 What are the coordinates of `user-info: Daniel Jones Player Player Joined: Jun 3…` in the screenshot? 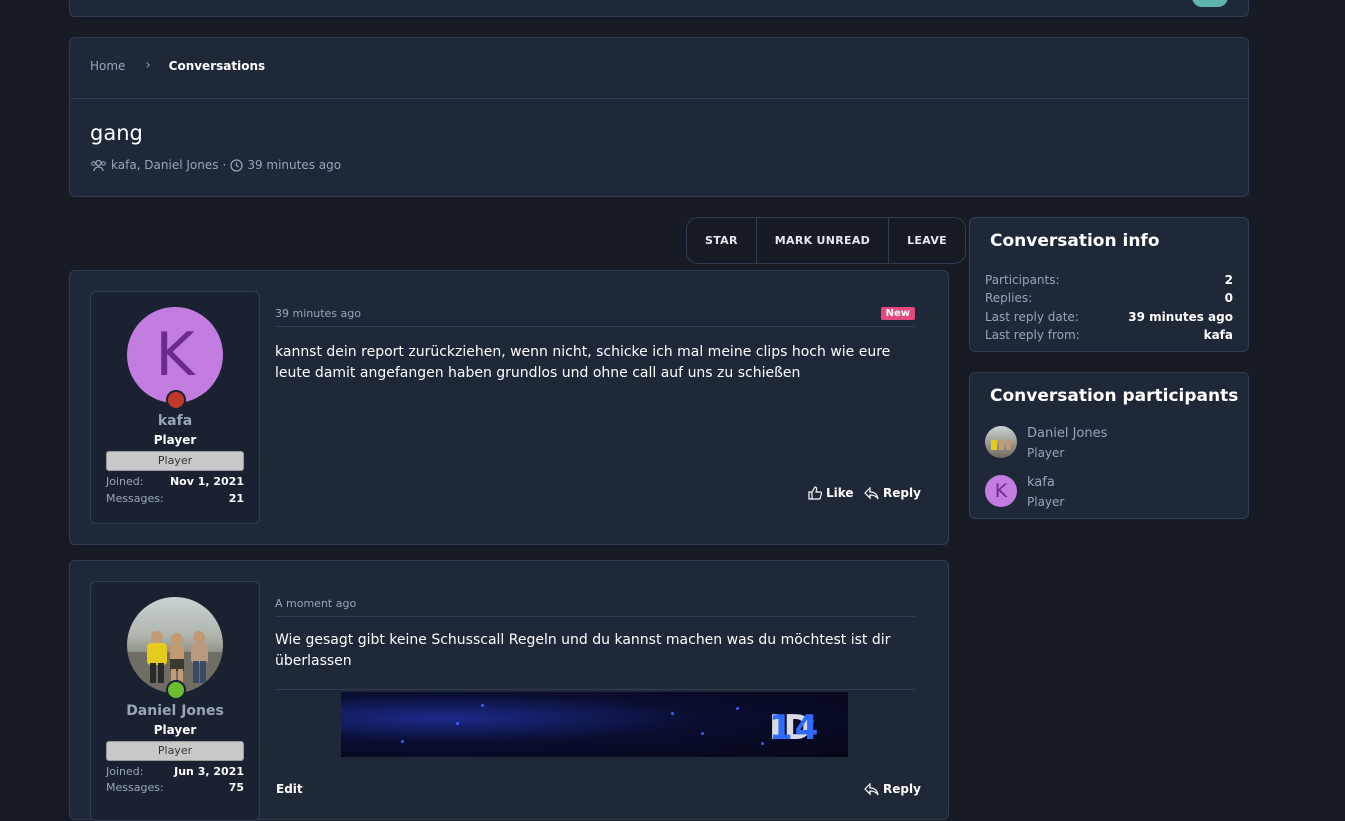 It's located at (175, 701).